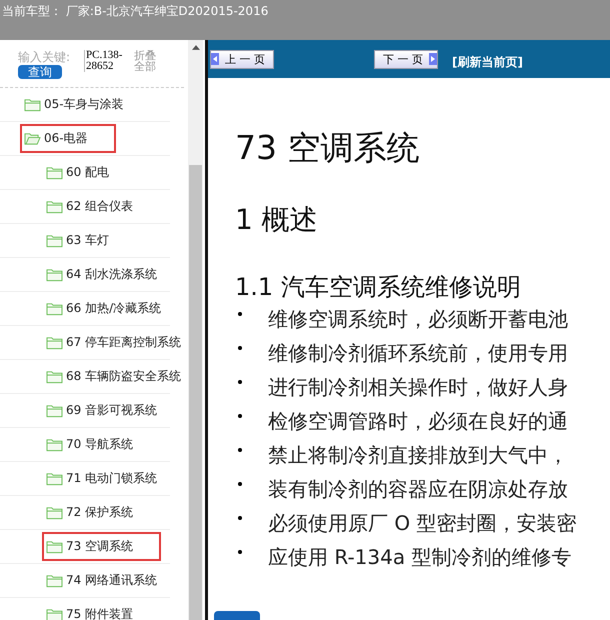  I want to click on tree-item: 69 音影可视系统, so click(102, 410).